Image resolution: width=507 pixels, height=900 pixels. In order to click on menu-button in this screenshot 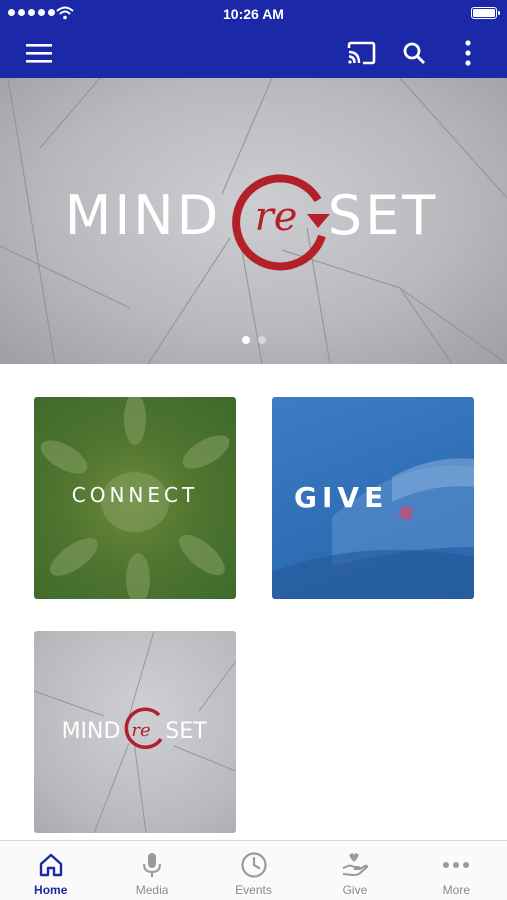, I will do `click(39, 53)`.